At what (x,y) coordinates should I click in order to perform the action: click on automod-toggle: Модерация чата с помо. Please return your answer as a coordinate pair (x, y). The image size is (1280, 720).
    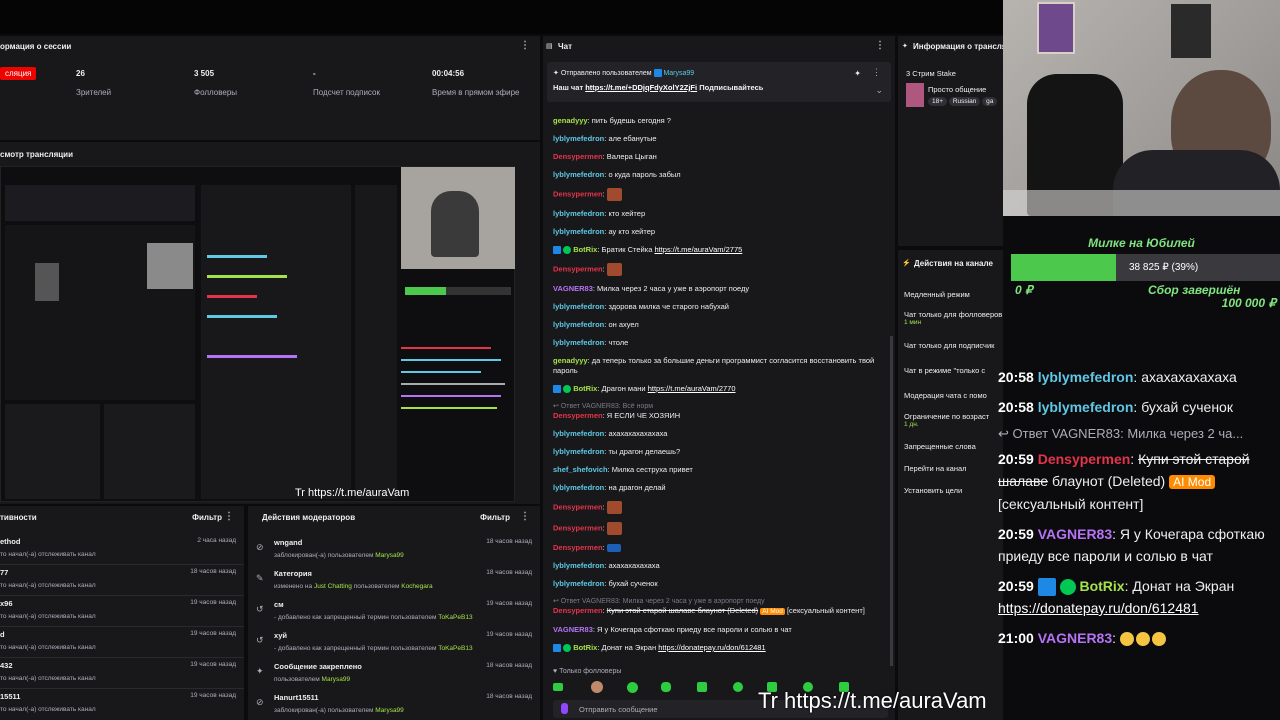
    Looking at the image, I should click on (945, 395).